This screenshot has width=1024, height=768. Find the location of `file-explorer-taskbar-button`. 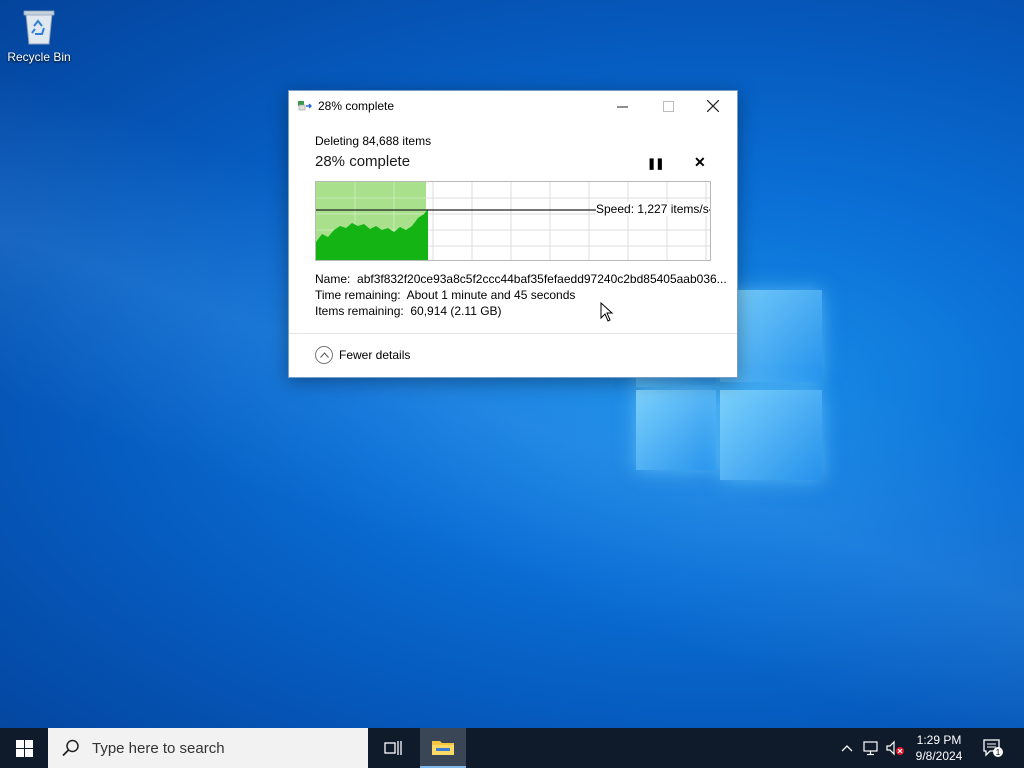

file-explorer-taskbar-button is located at coordinates (443, 748).